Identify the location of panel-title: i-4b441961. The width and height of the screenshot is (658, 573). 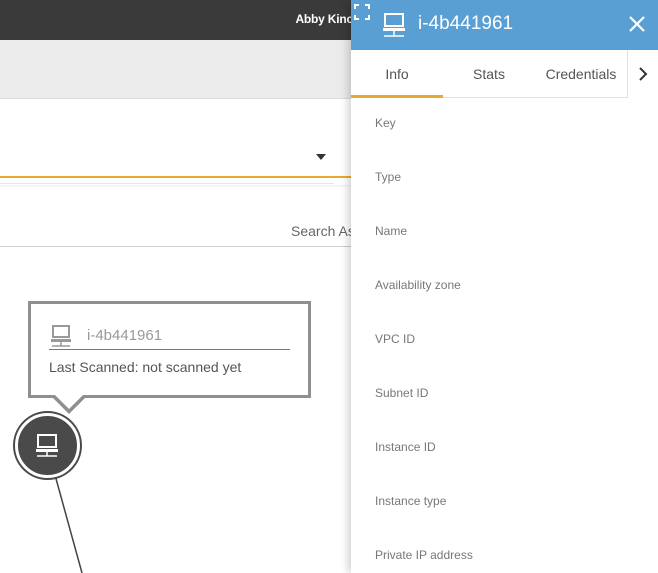
(466, 23).